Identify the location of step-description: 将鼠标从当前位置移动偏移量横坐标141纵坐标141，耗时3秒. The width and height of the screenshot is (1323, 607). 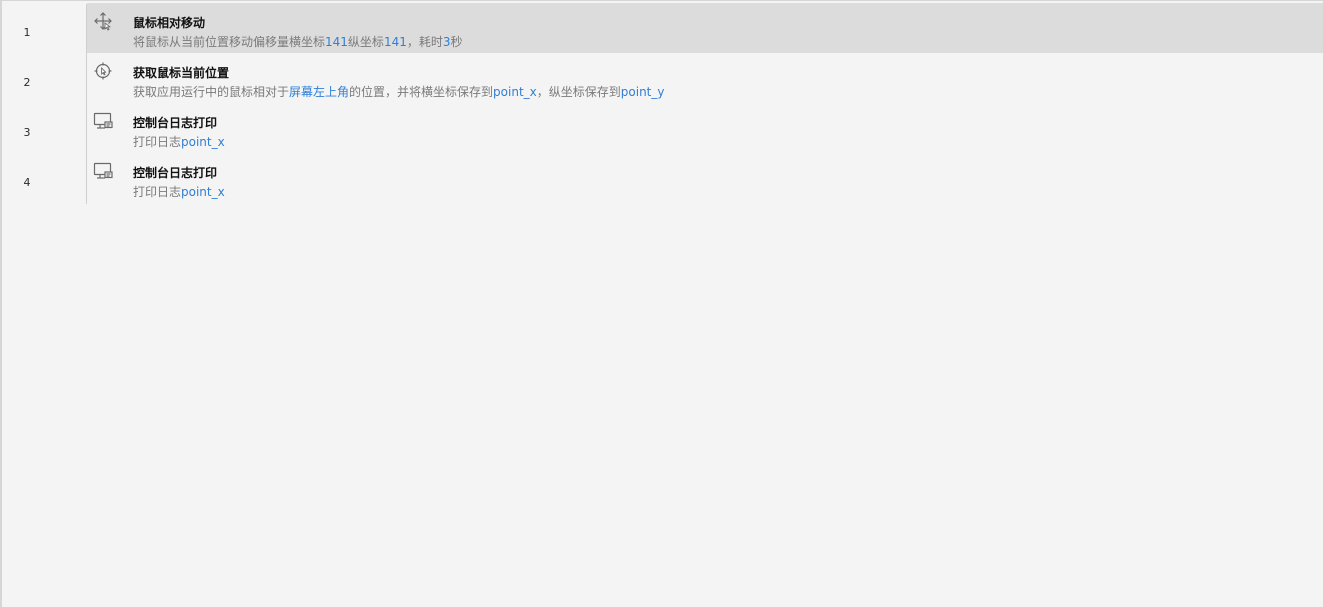
(298, 41).